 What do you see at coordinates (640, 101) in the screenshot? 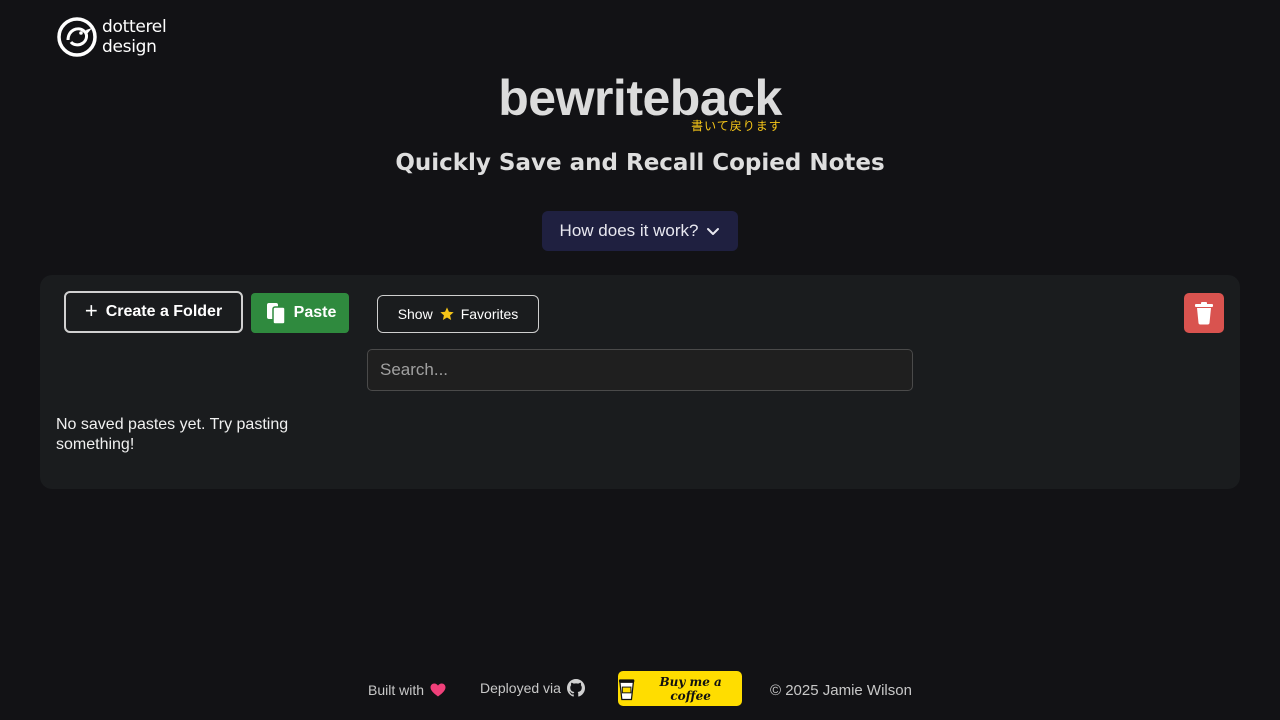
I see `title-block: bewriteback 書いて戻ります` at bounding box center [640, 101].